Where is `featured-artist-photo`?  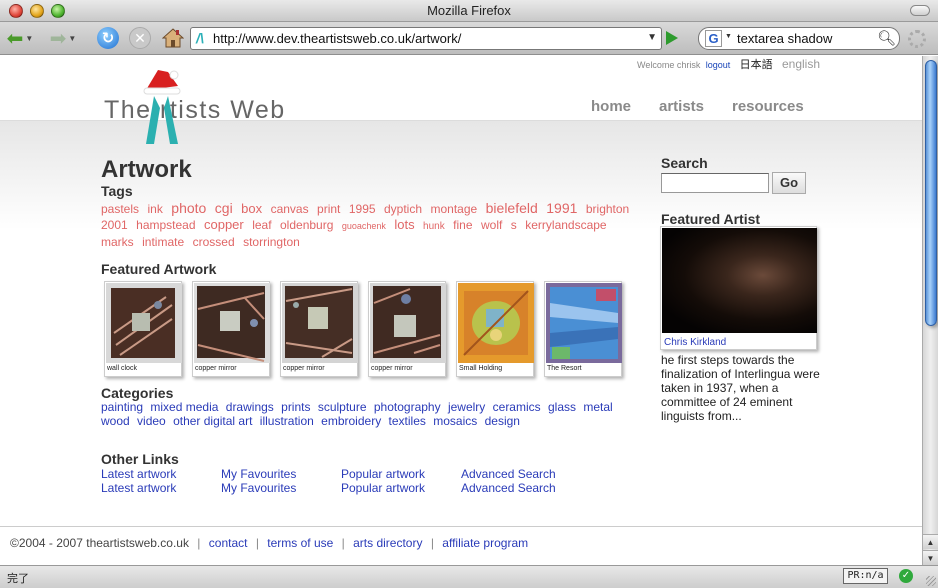
featured-artist-photo is located at coordinates (739, 280).